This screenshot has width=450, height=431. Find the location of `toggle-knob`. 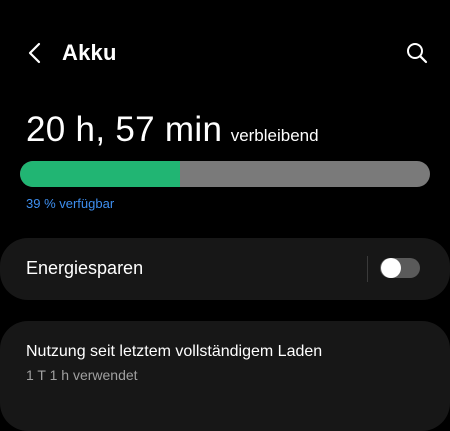

toggle-knob is located at coordinates (391, 268).